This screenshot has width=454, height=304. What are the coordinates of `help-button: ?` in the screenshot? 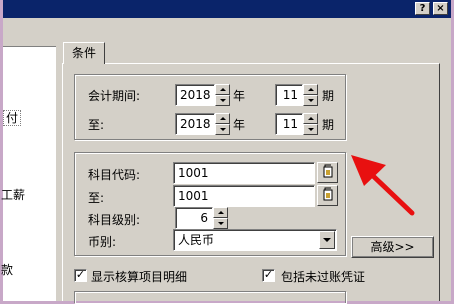 It's located at (422, 8).